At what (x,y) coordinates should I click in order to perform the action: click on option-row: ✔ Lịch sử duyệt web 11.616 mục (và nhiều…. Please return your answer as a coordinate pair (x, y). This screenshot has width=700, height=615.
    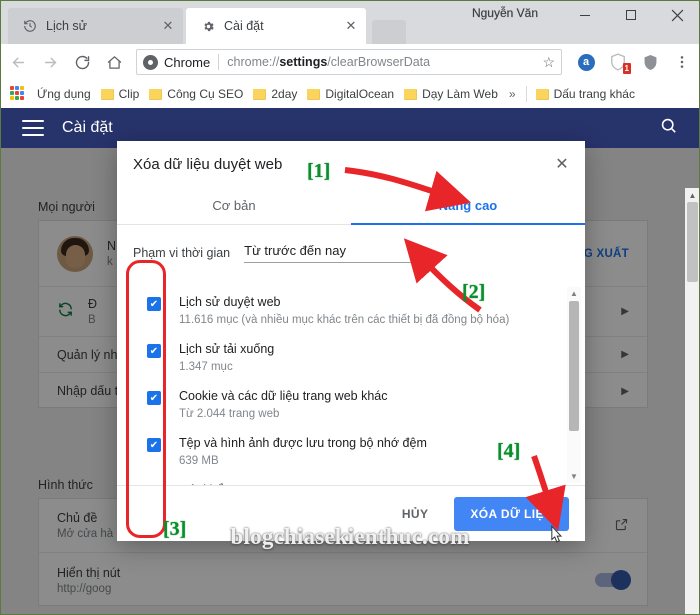
    Looking at the image, I should click on (344, 310).